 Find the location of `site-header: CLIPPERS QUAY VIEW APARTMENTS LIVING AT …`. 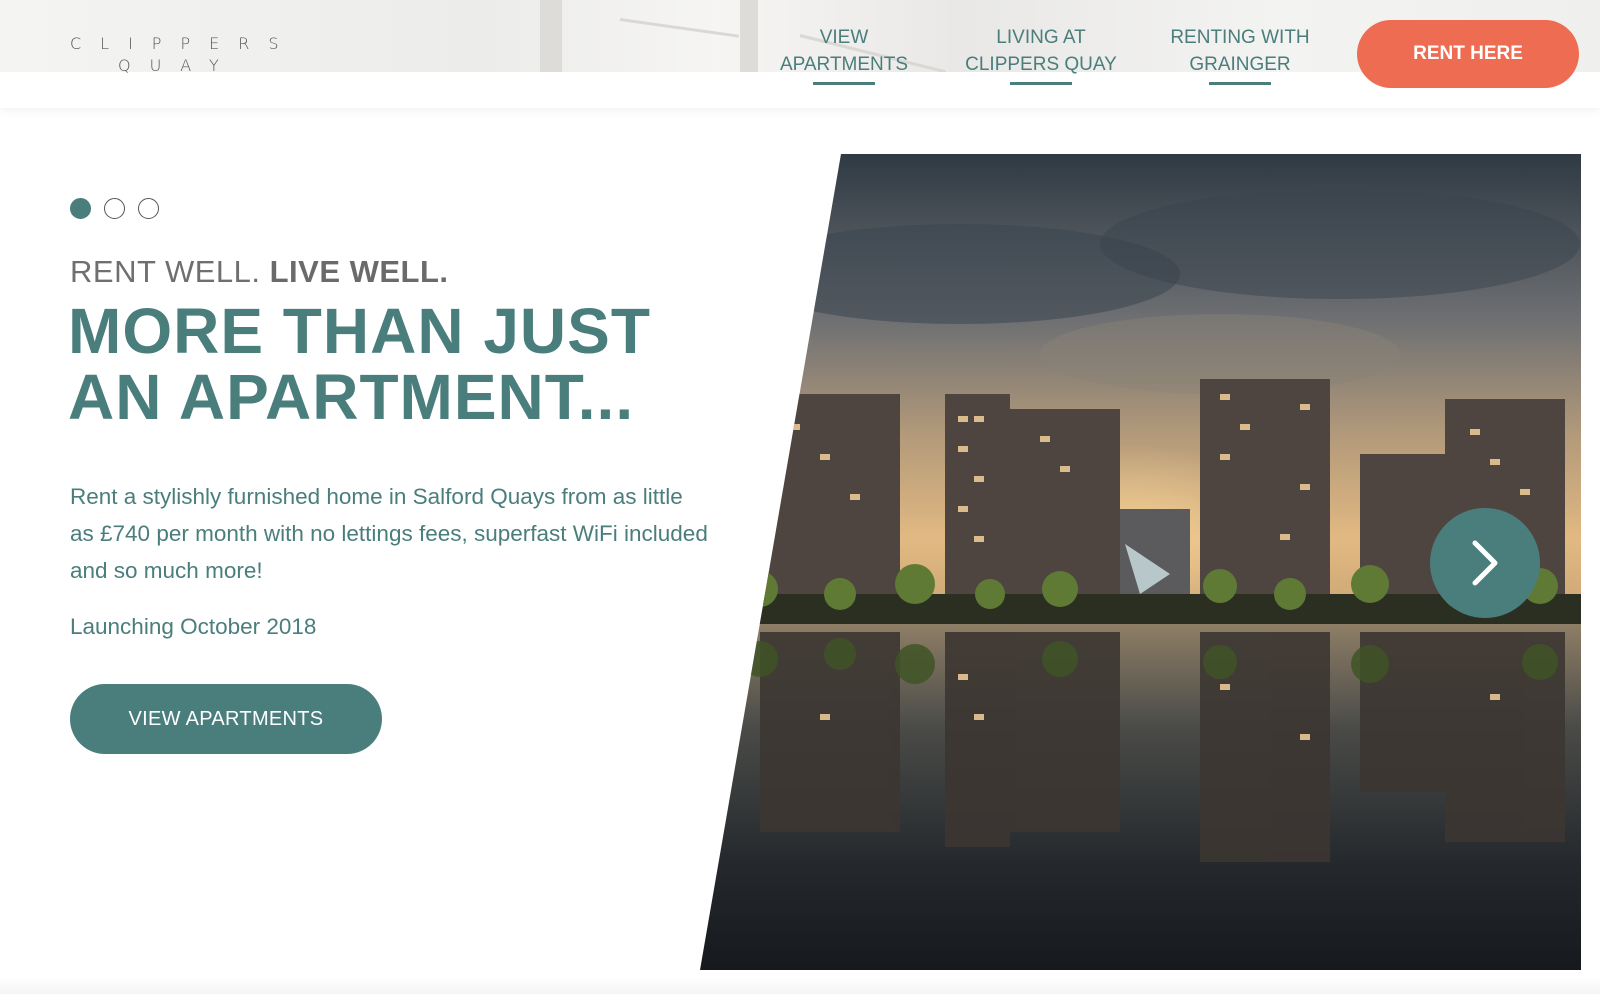

site-header: CLIPPERS QUAY VIEW APARTMENTS LIVING AT … is located at coordinates (800, 54).